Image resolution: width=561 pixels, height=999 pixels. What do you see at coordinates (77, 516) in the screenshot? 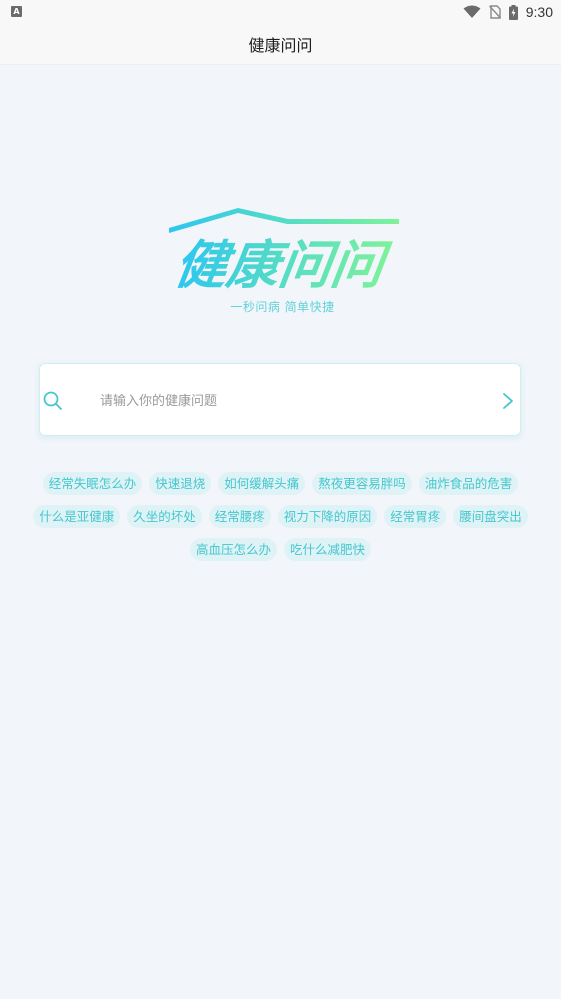
I see `suggestion-tag: 什么是亚健康` at bounding box center [77, 516].